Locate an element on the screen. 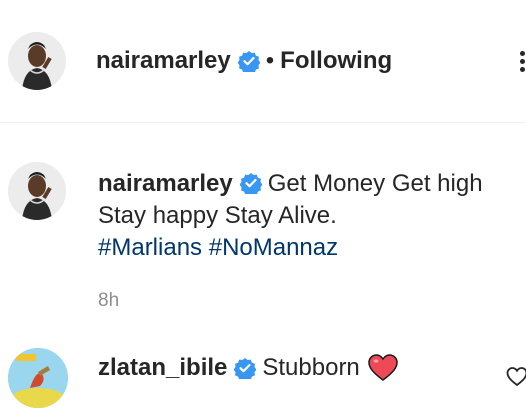 Image resolution: width=526 pixels, height=413 pixels. header-title: nairamarley • Following is located at coordinates (244, 61).